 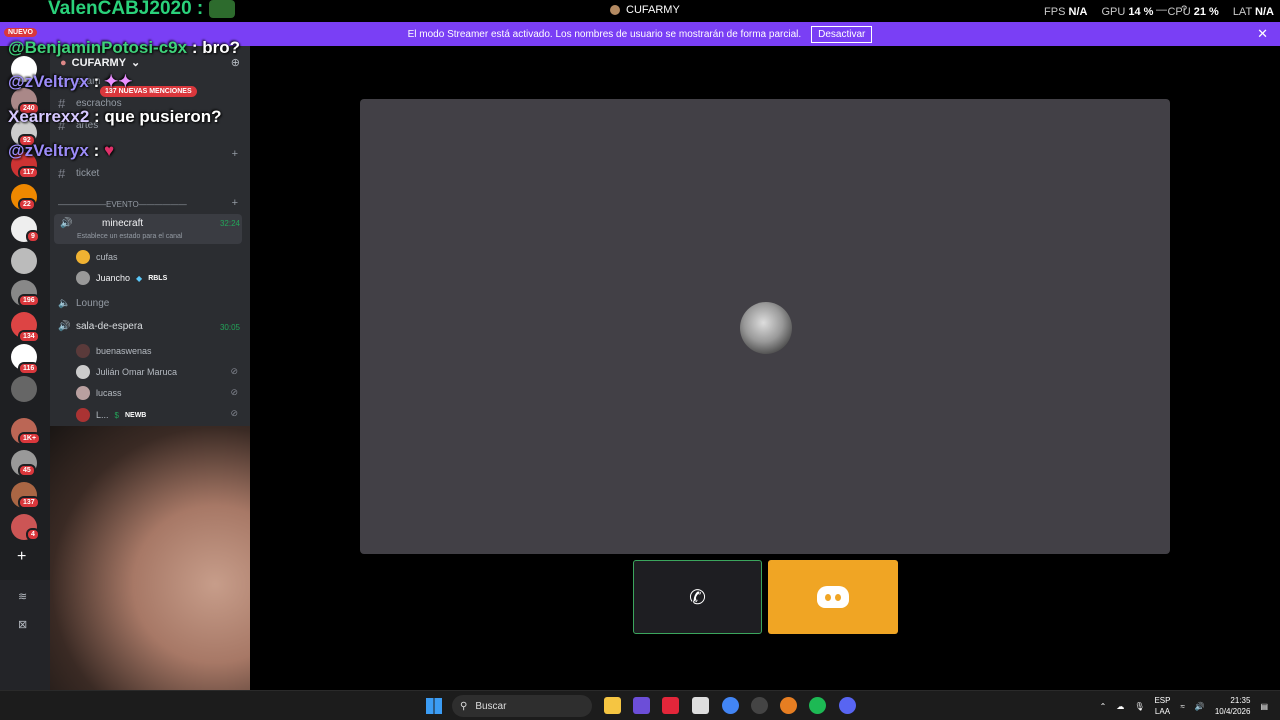 What do you see at coordinates (141, 10) in the screenshot?
I see `chat-overlay-top: ValenCABJ2020 :` at bounding box center [141, 10].